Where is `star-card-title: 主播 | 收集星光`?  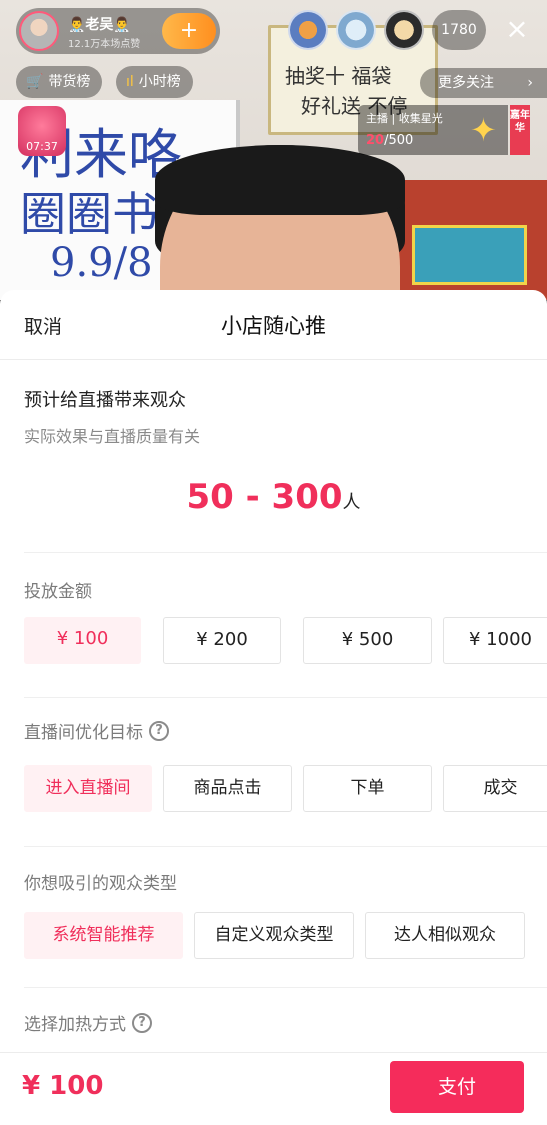
star-card-title: 主播 | 收集星光 is located at coordinates (404, 118).